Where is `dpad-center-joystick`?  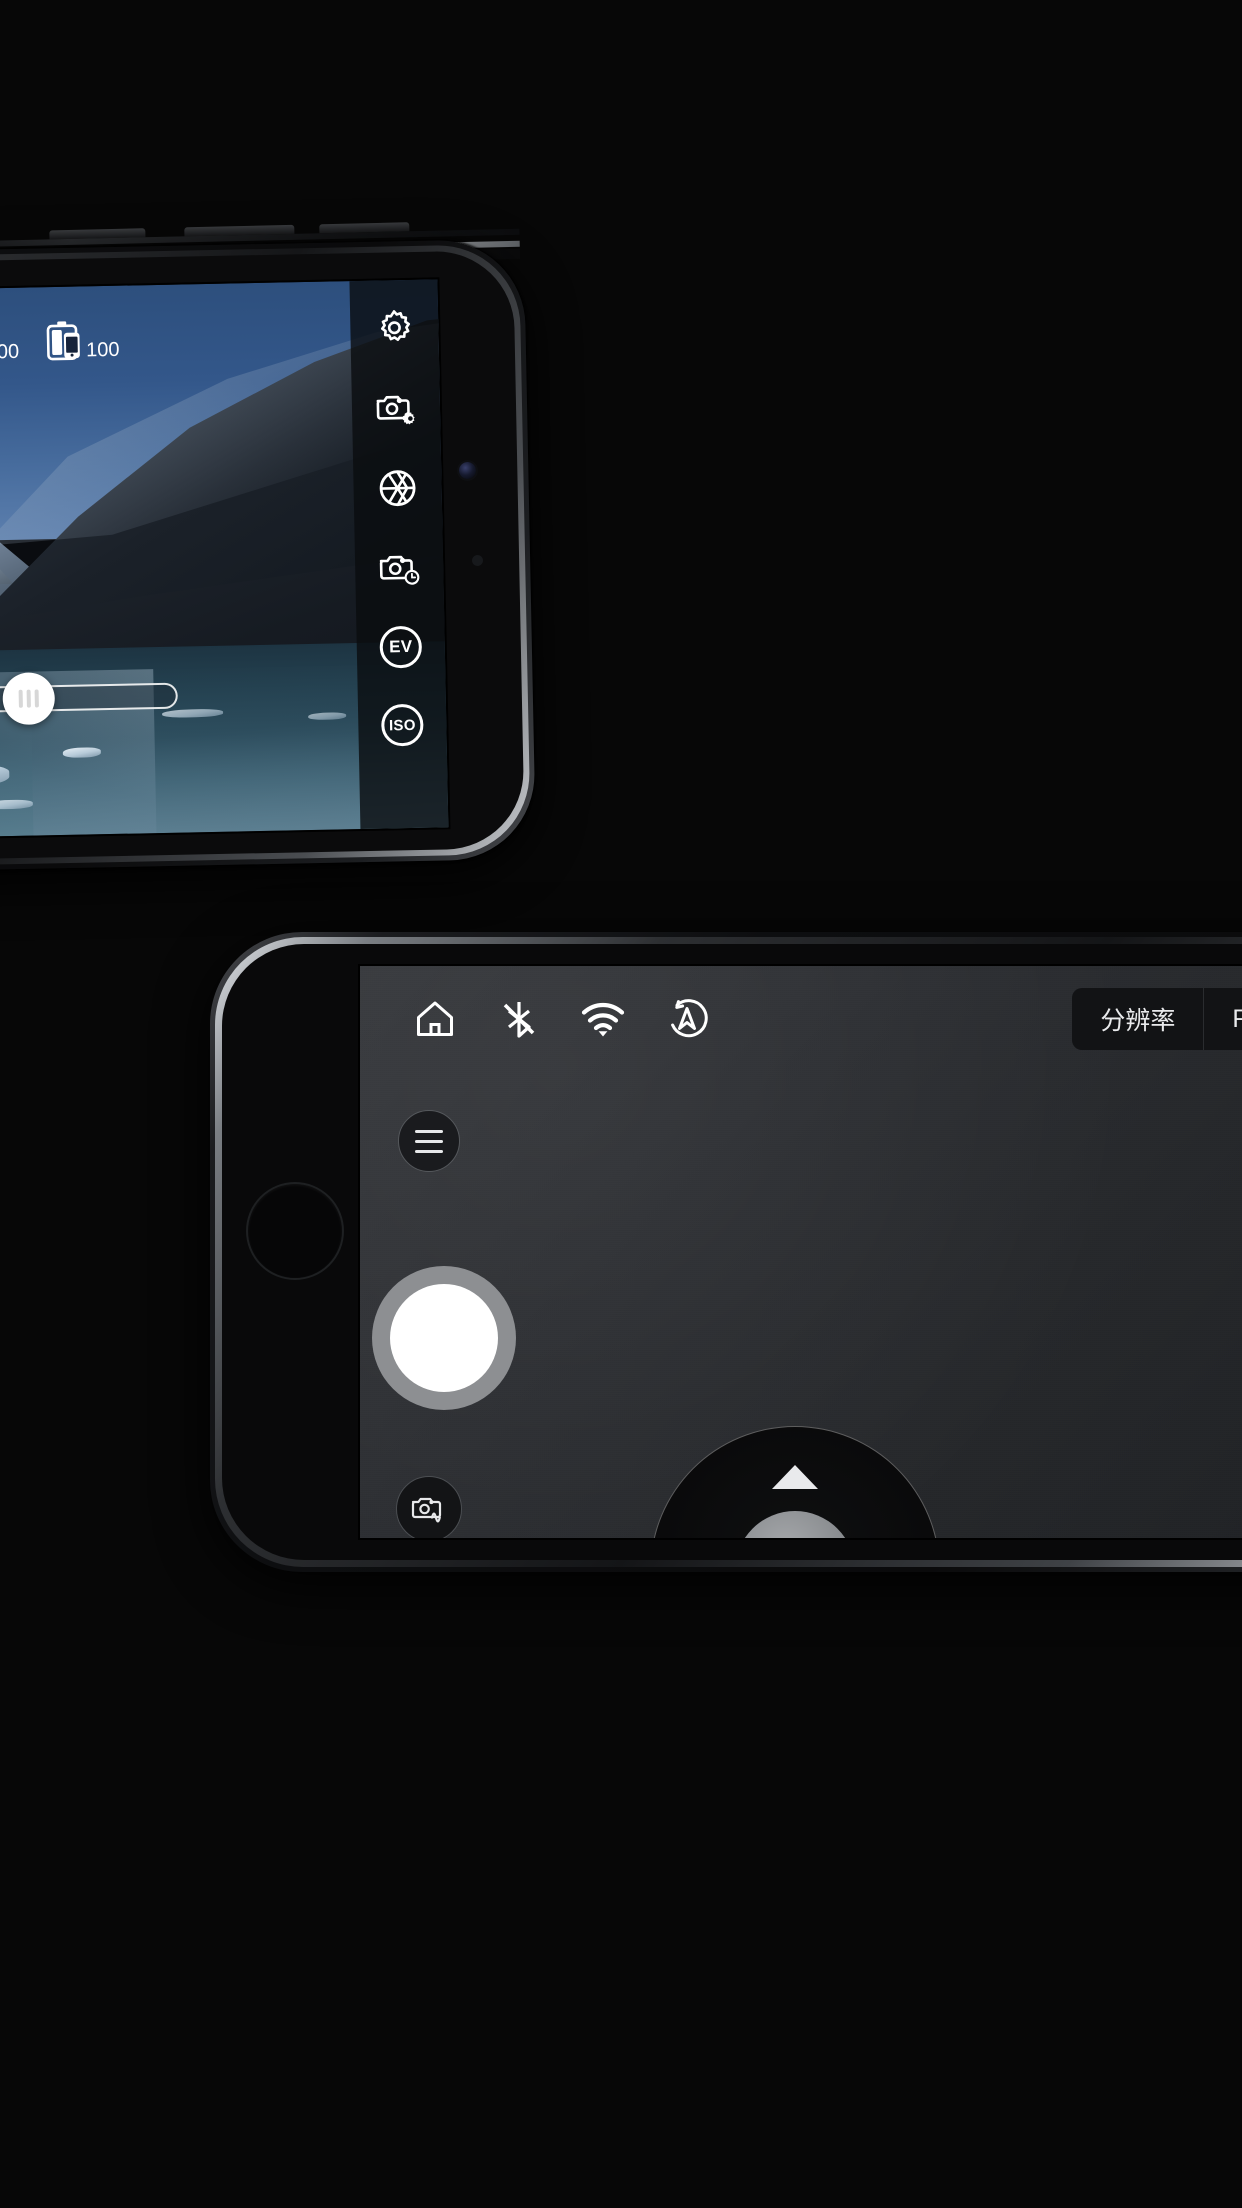
dpad-center-joystick is located at coordinates (795, 1524).